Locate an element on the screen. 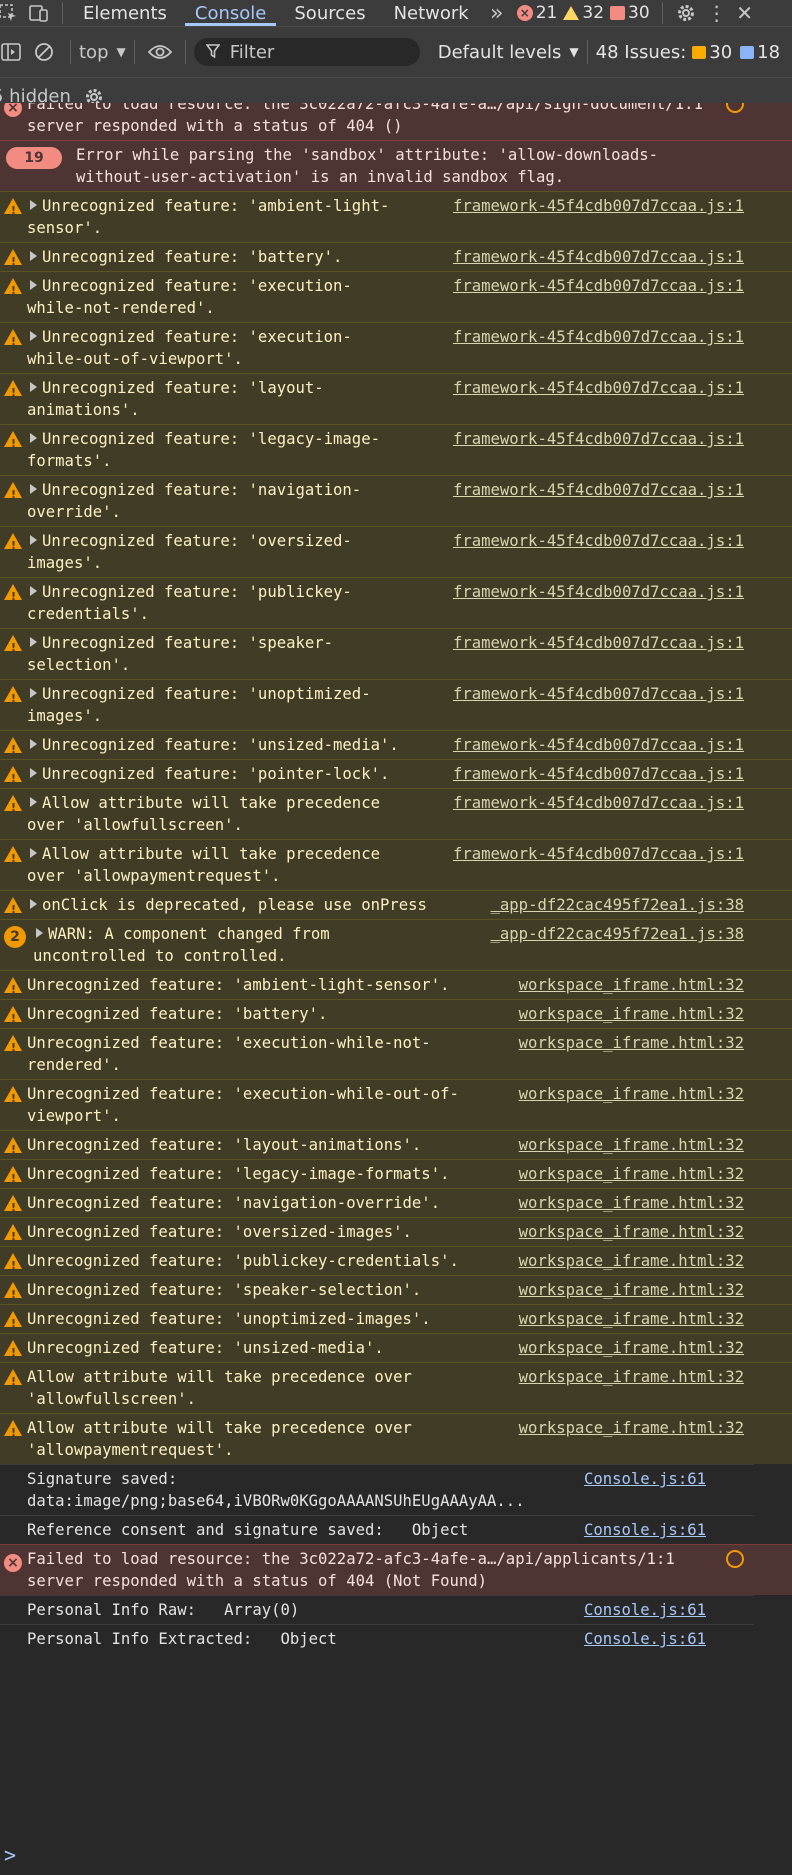 The height and width of the screenshot is (1875, 792). info-count: 30 is located at coordinates (630, 13).